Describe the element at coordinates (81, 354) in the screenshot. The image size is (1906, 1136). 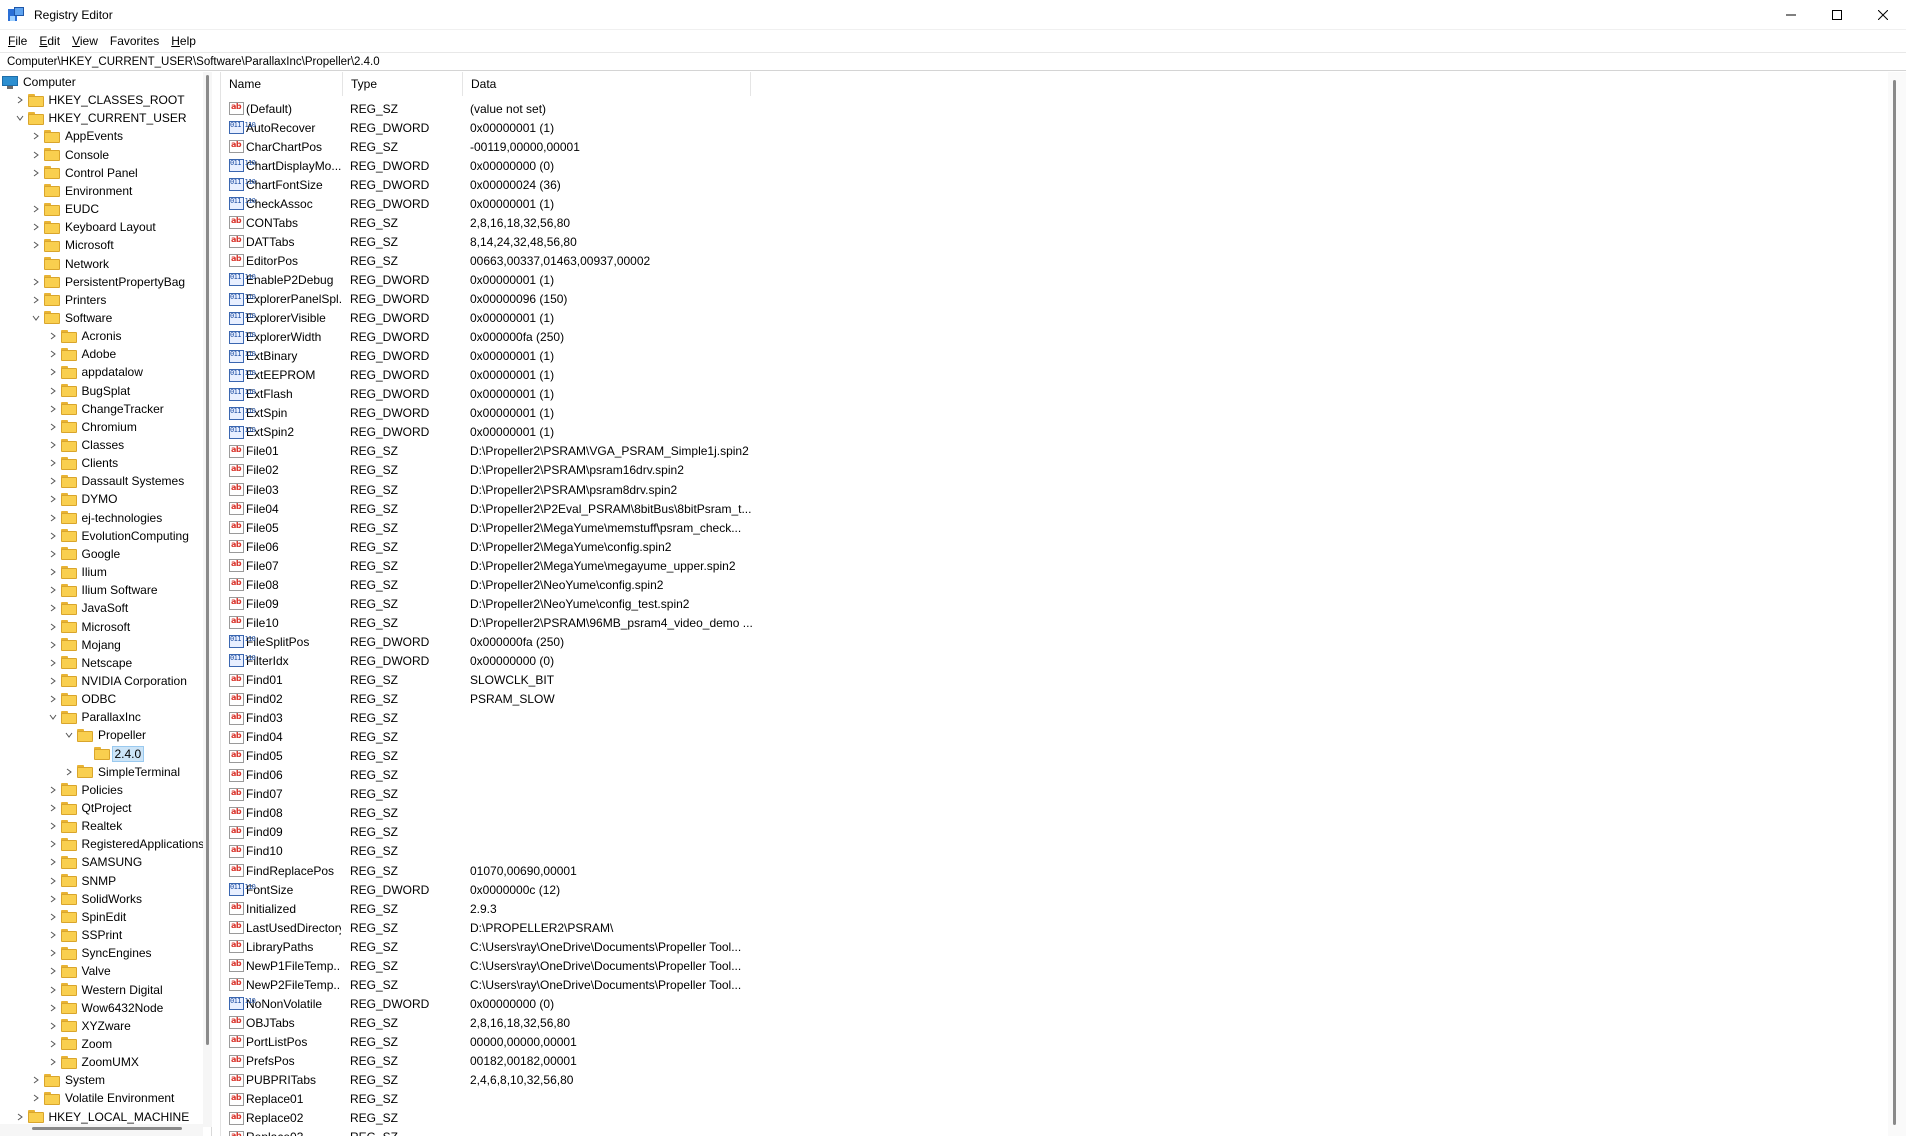
I see `tree-item: Adobe` at that location.